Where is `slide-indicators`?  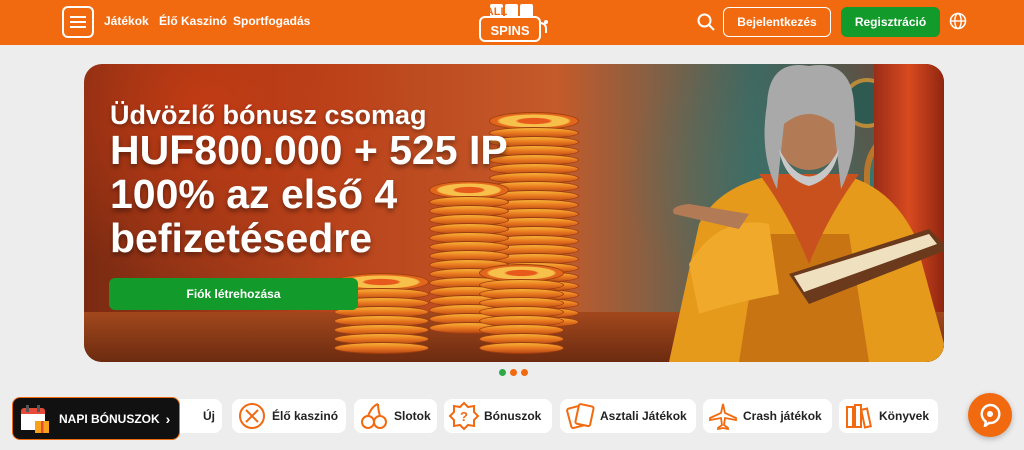 slide-indicators is located at coordinates (513, 372).